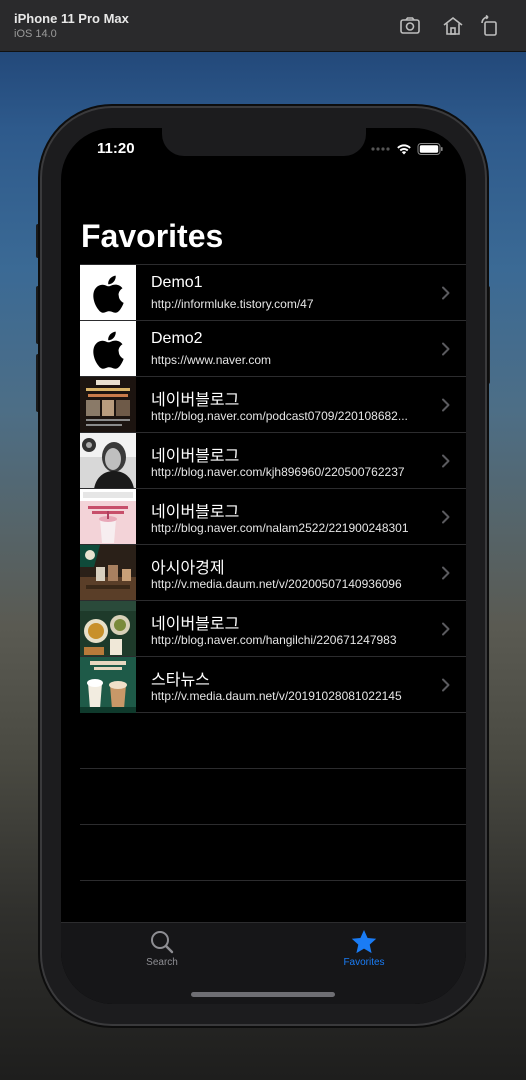 This screenshot has width=526, height=1080. What do you see at coordinates (71, 18) in the screenshot?
I see `device-name: iPhone 11 Pro Max` at bounding box center [71, 18].